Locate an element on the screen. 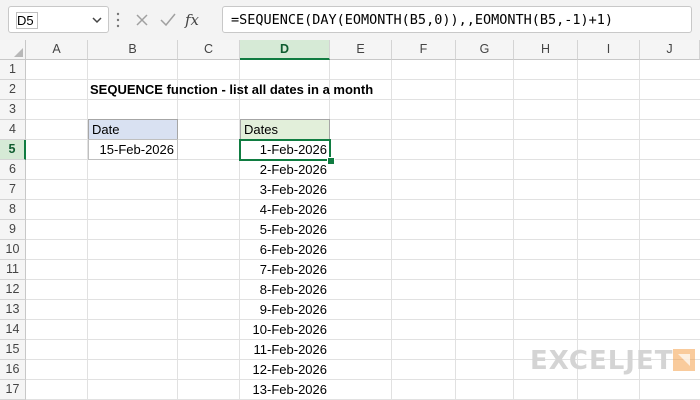  date-cell: 9-Feb-2026 is located at coordinates (285, 310).